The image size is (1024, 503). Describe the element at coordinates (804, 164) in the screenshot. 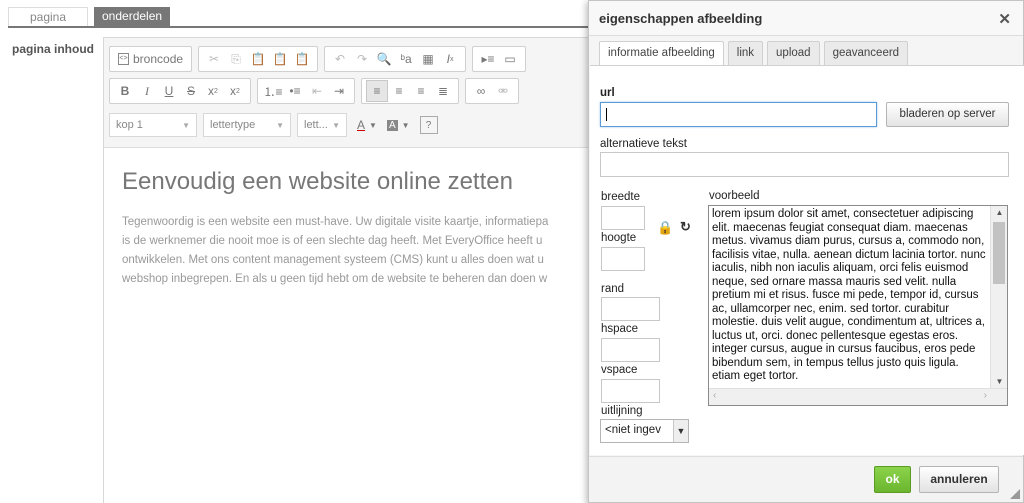

I see `alt-text-input` at that location.